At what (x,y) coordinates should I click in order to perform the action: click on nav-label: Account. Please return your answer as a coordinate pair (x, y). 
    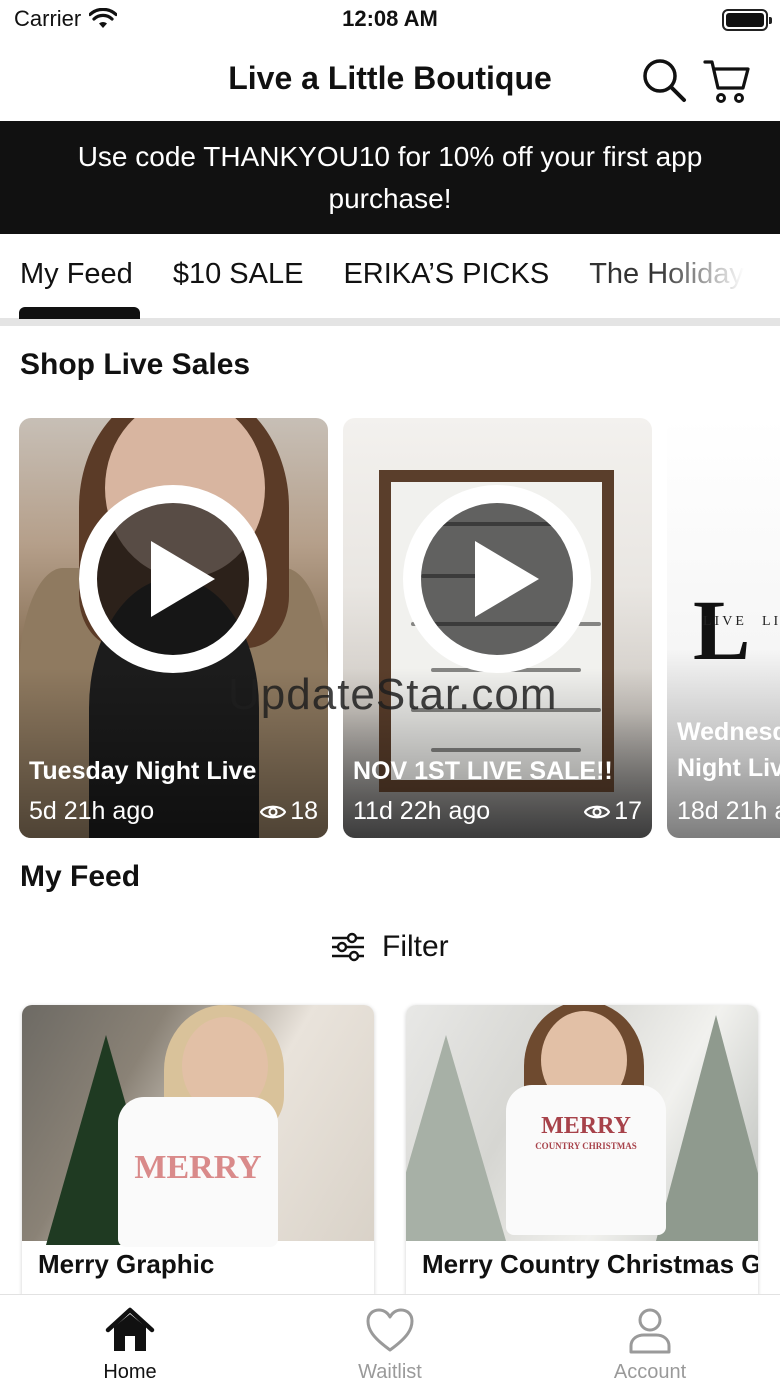
    Looking at the image, I should click on (650, 1372).